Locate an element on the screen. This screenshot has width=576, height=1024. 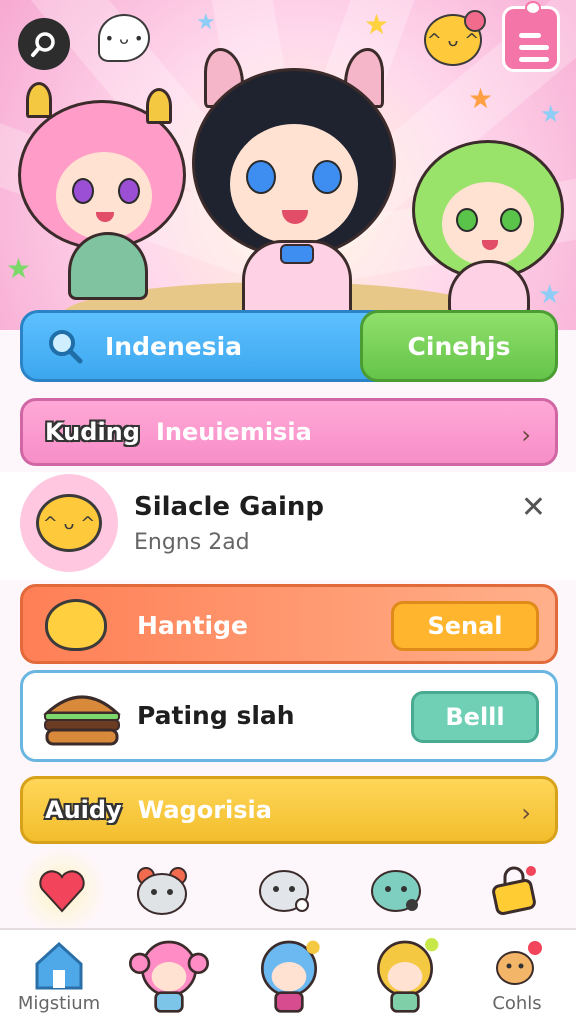
category-label: Ineuiemisia is located at coordinates (233, 432).